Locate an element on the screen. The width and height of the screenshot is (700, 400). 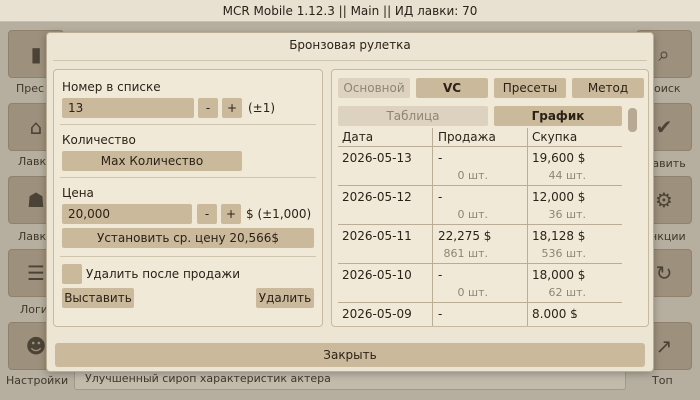
scrollbar-thumb is located at coordinates (632, 120).